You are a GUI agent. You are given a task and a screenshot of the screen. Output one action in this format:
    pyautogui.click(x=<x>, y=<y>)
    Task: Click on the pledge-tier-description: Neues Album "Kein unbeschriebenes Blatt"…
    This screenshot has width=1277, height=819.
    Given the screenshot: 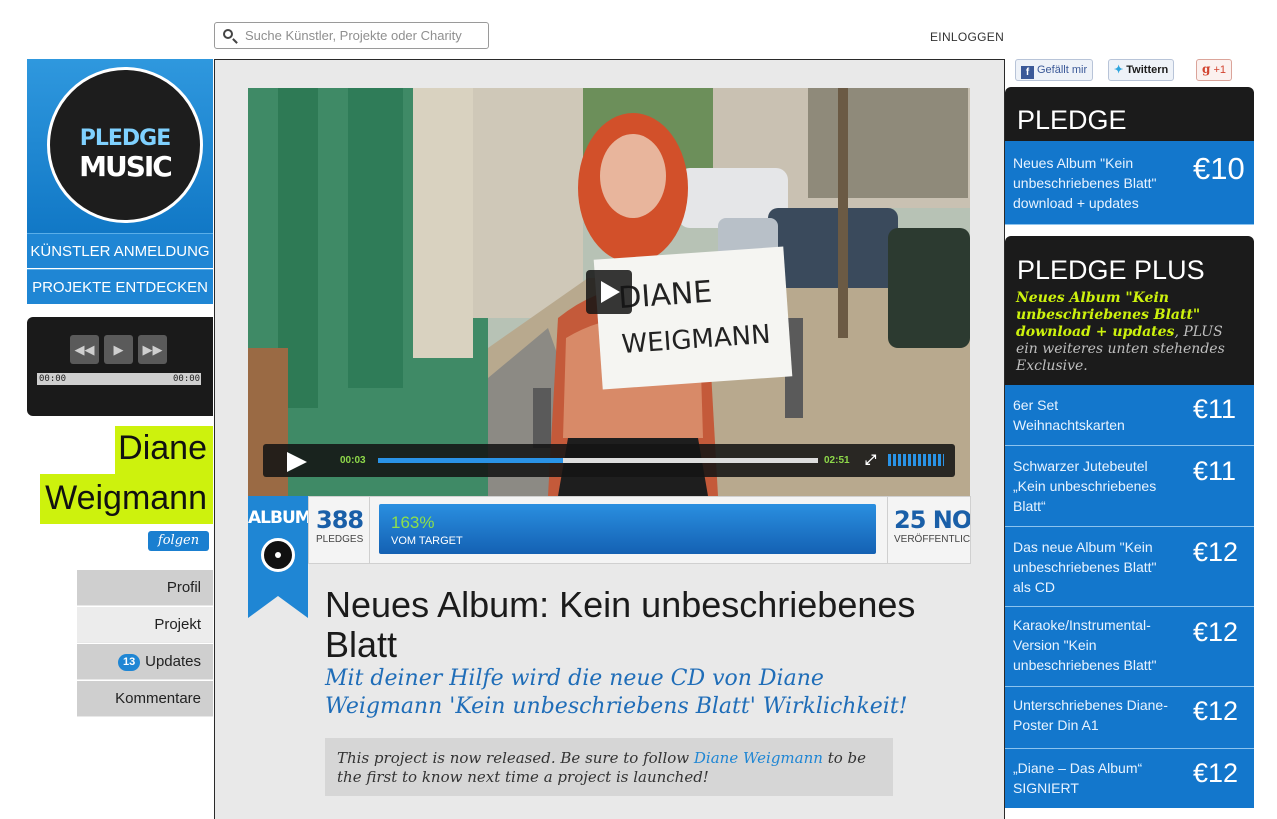 What is the action you would take?
    pyautogui.click(x=1085, y=183)
    